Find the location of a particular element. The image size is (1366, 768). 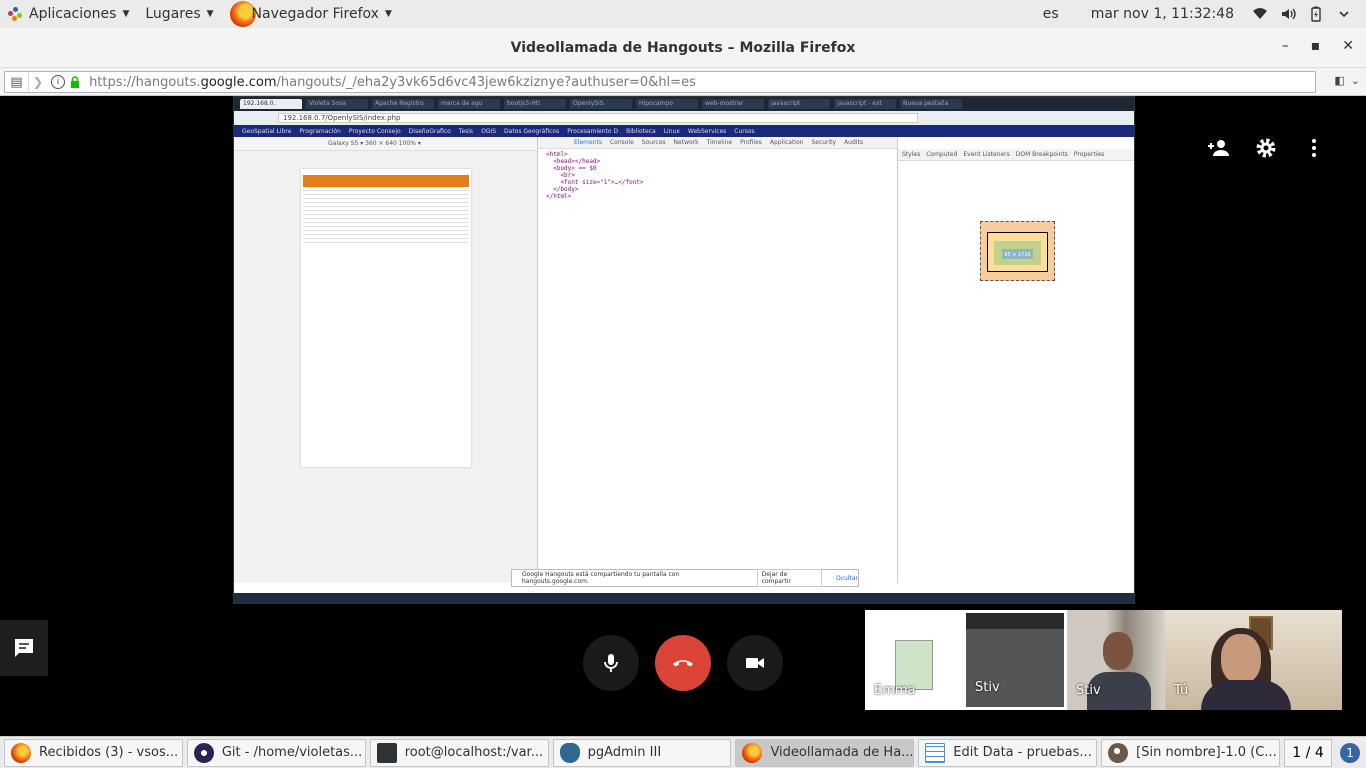

shared-tab: Nueva pestaña is located at coordinates (931, 104).